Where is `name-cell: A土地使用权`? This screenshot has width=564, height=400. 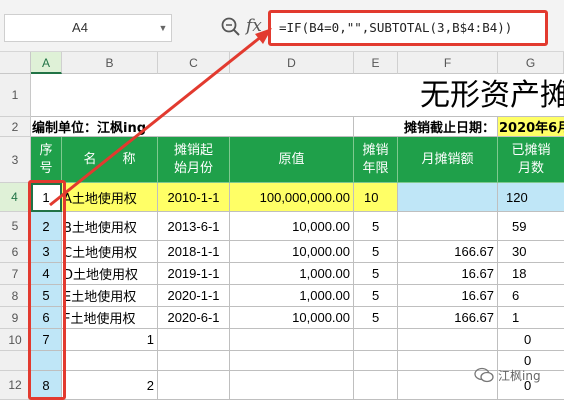
name-cell: A土地使用权 is located at coordinates (110, 197).